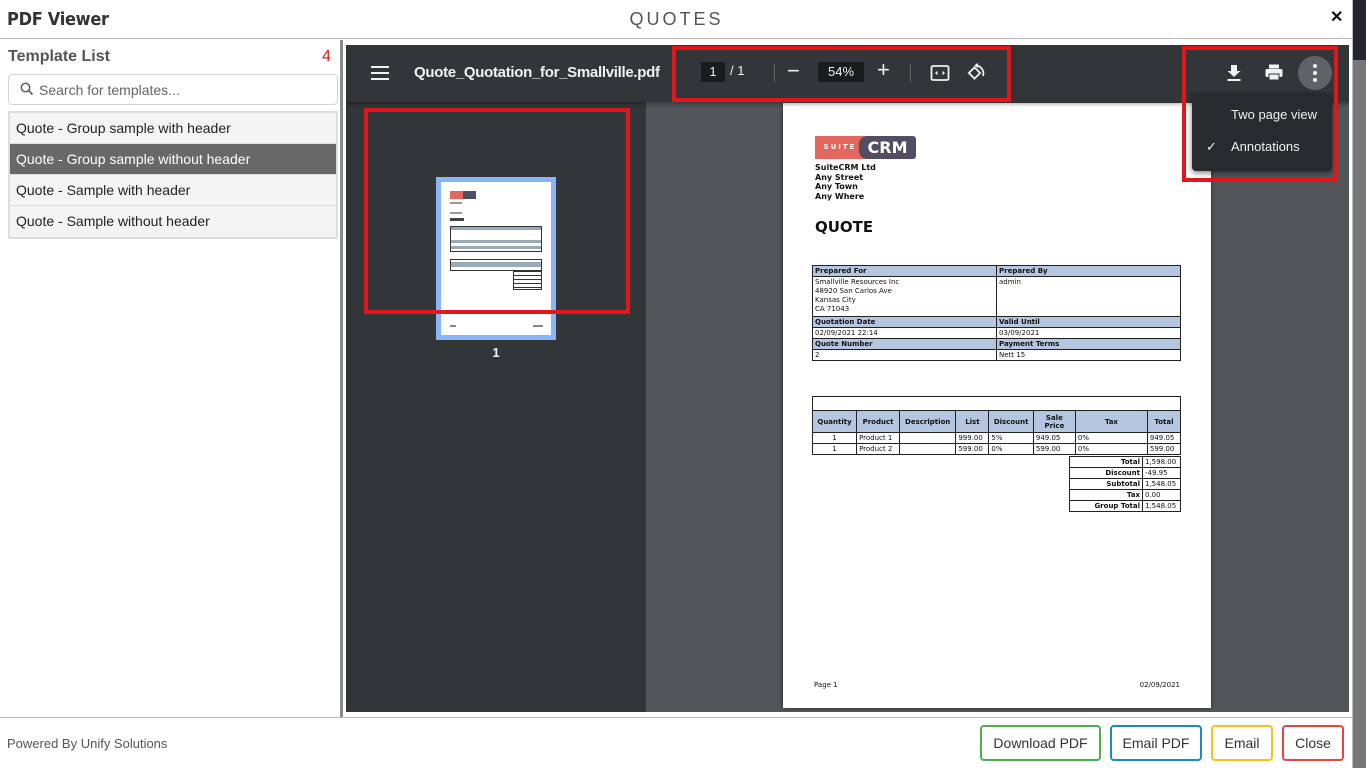  What do you see at coordinates (927, 421) in the screenshot?
I see `col-header: Description` at bounding box center [927, 421].